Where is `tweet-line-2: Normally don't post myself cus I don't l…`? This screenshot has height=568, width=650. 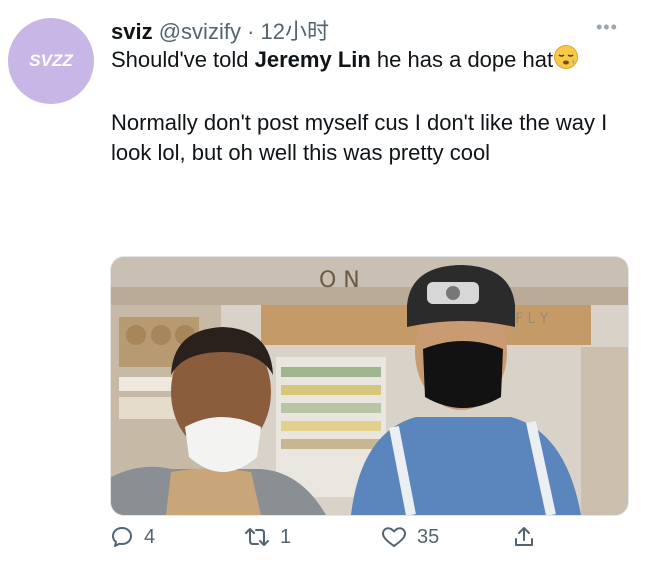 tweet-line-2: Normally don't post myself cus I don't l… is located at coordinates (359, 137).